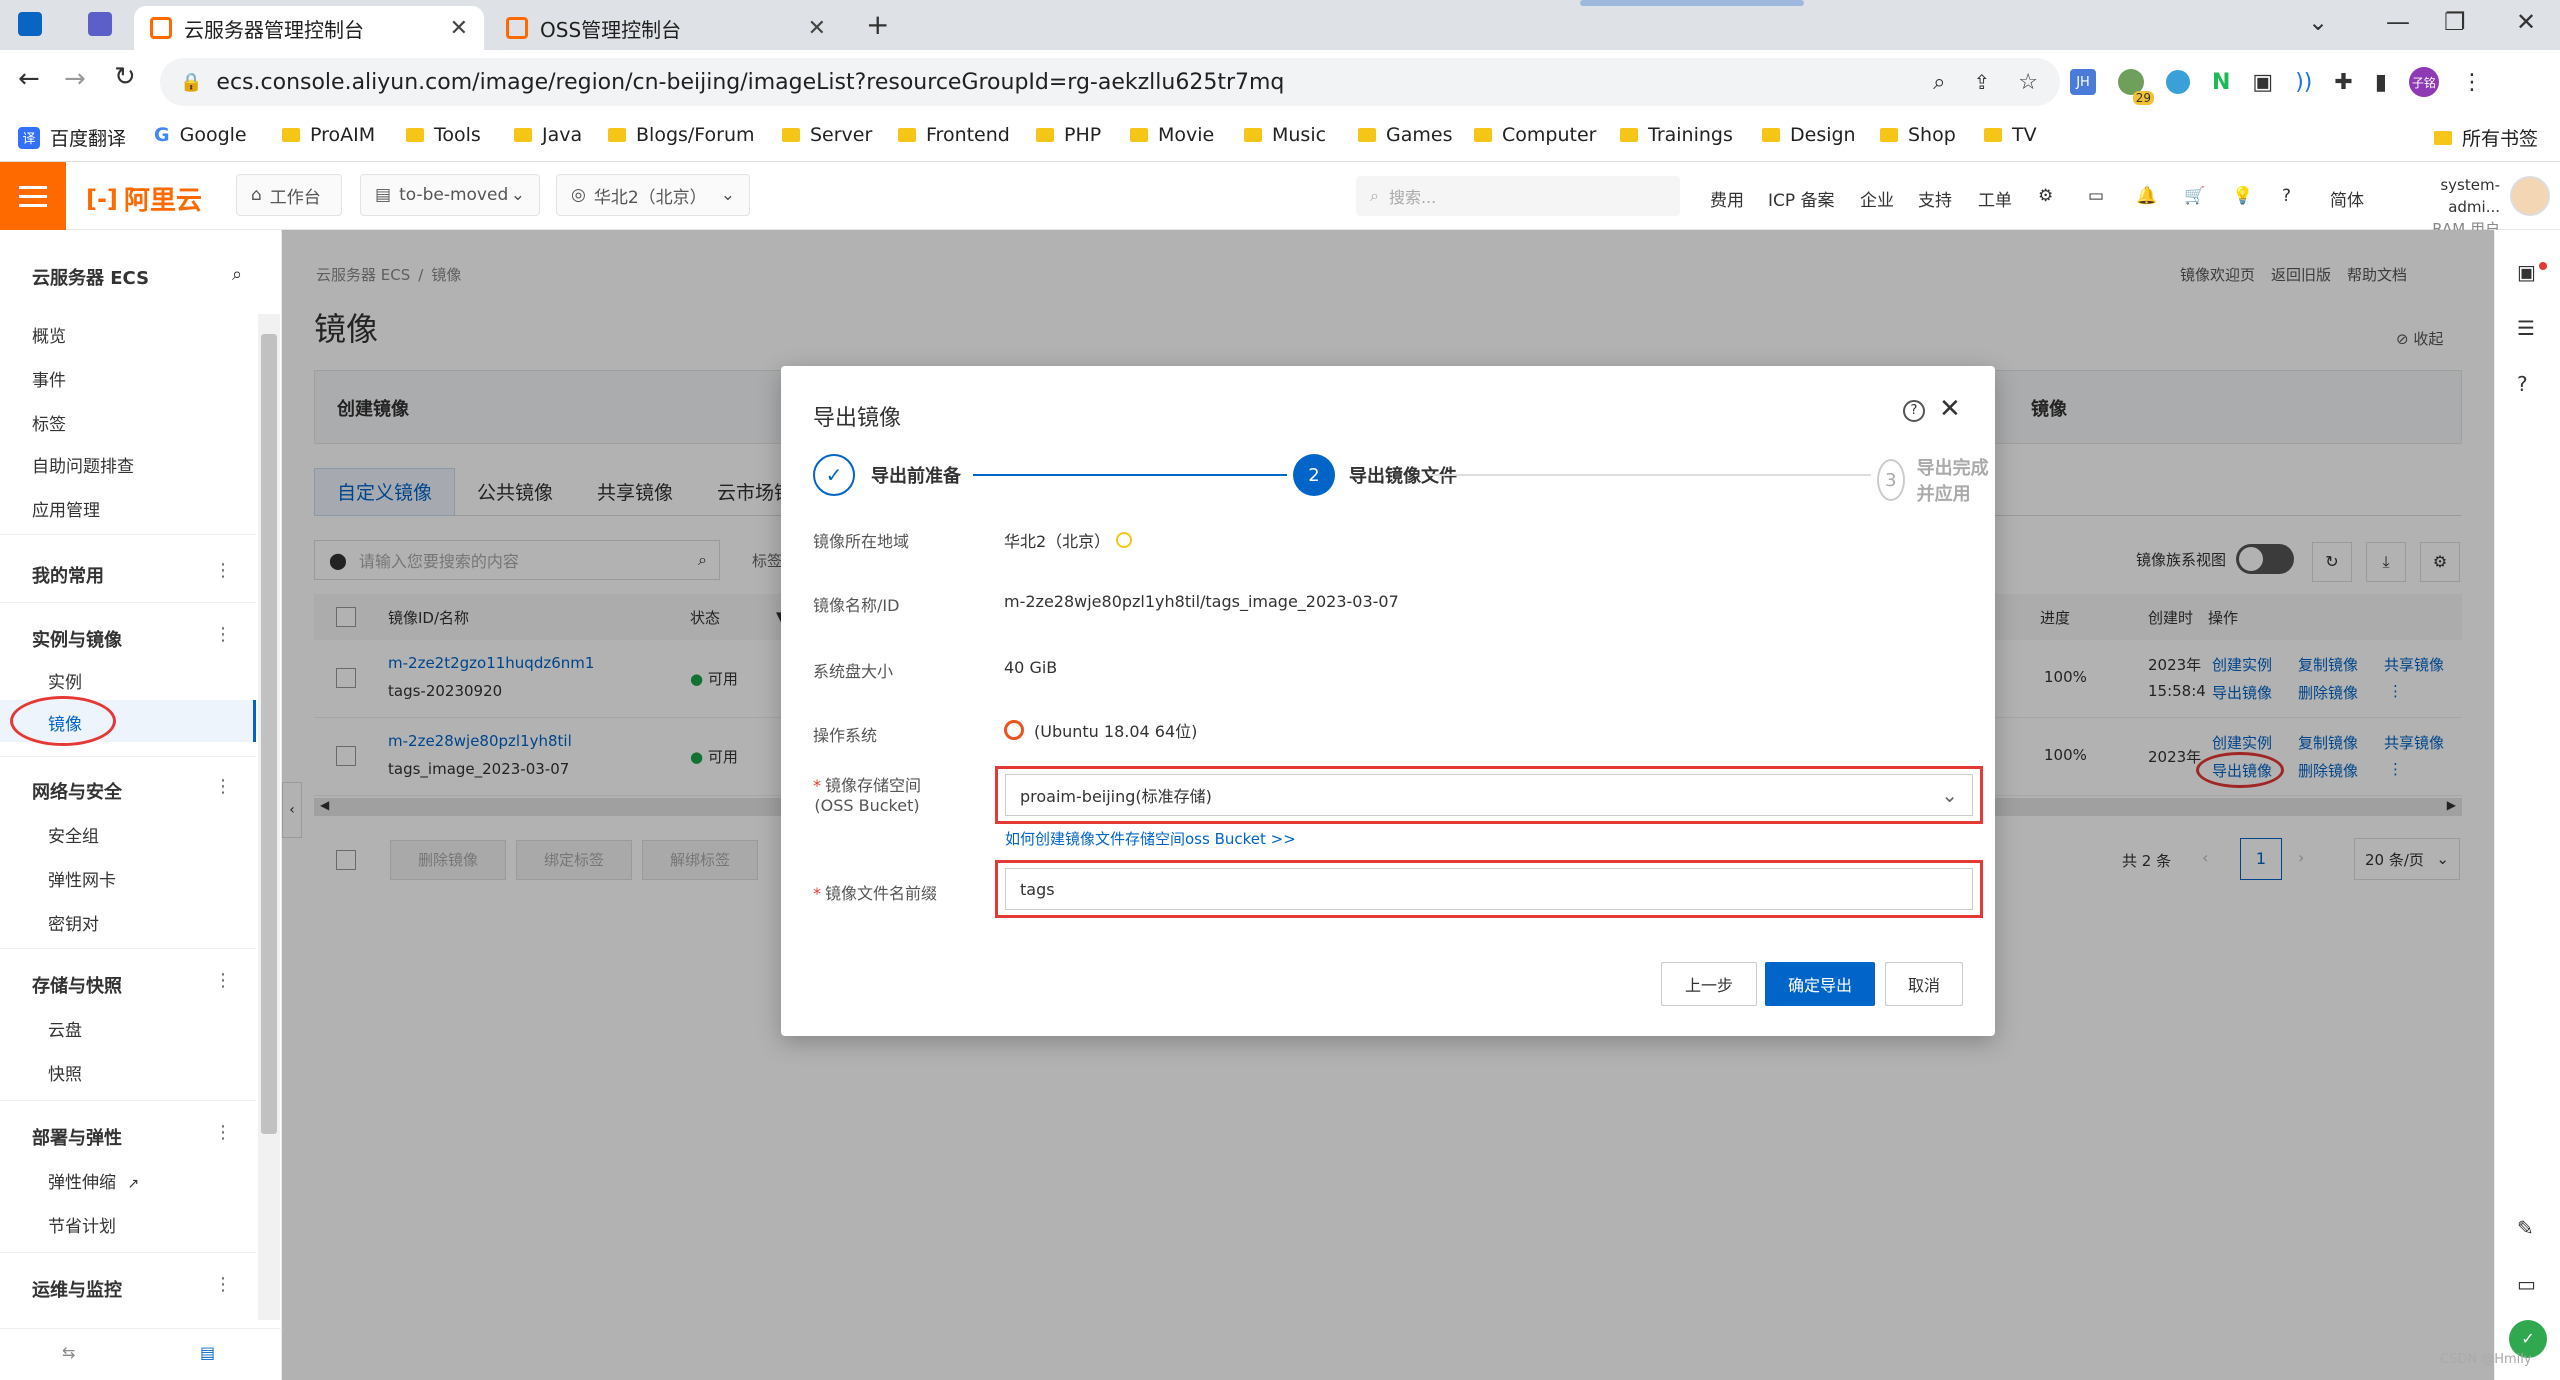 The image size is (2560, 1380). Describe the element at coordinates (954, 135) in the screenshot. I see `bookmark-folder: Frontend` at that location.